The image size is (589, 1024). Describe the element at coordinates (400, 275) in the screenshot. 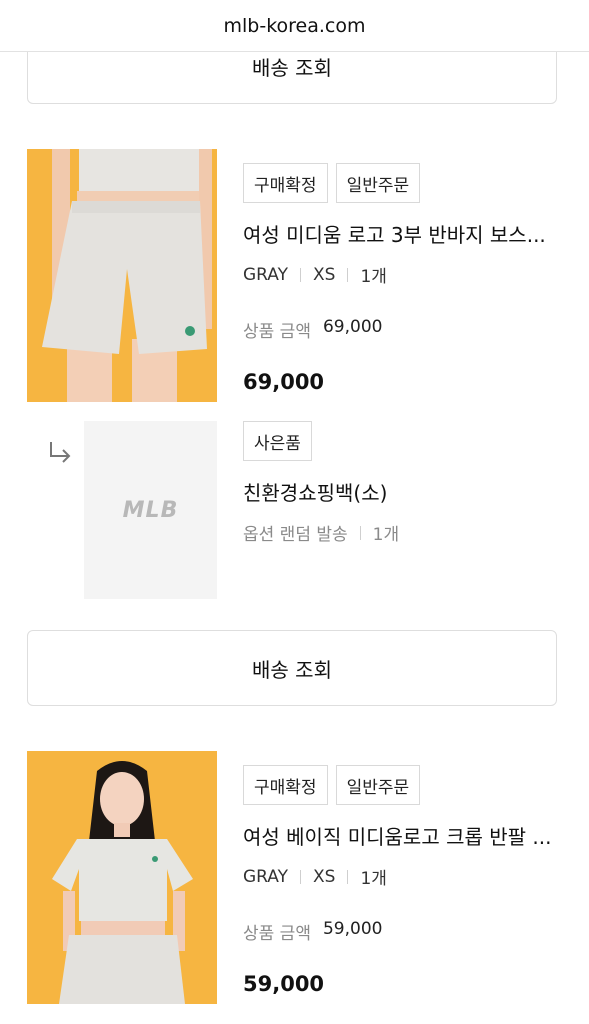

I see `product-options: GRAY XS 1개` at that location.